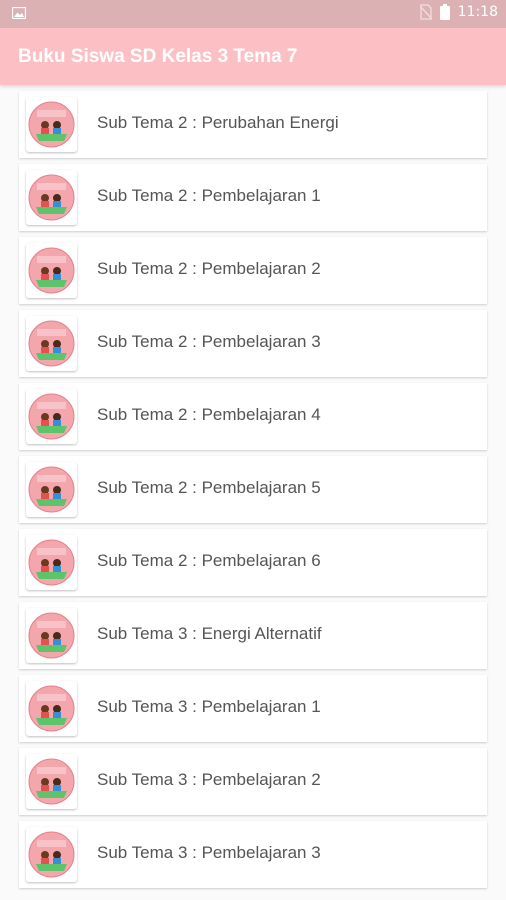 This screenshot has width=506, height=900. I want to click on list-item: Sub Tema 2 : Pembelajaran 2, so click(253, 270).